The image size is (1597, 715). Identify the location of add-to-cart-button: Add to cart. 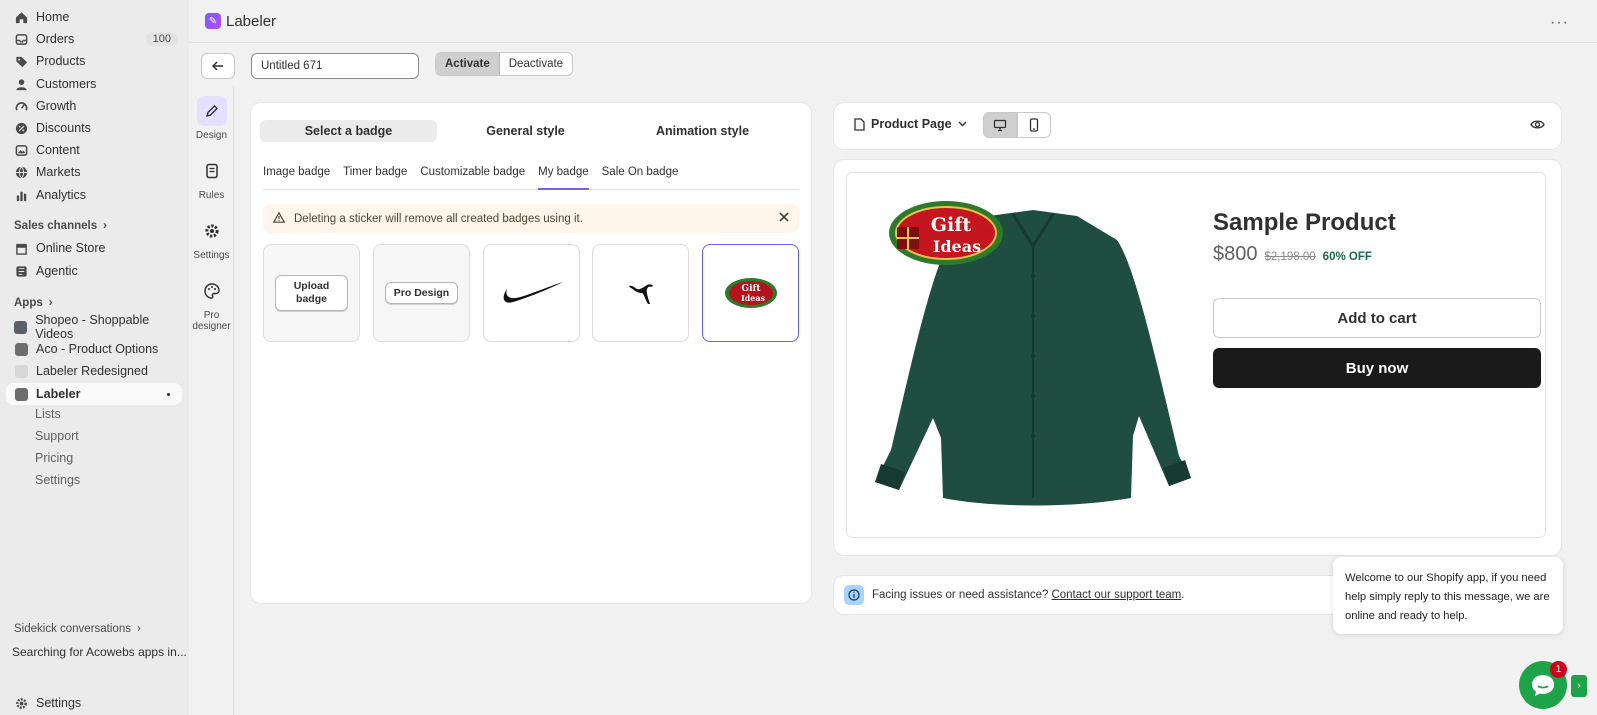
(1377, 318).